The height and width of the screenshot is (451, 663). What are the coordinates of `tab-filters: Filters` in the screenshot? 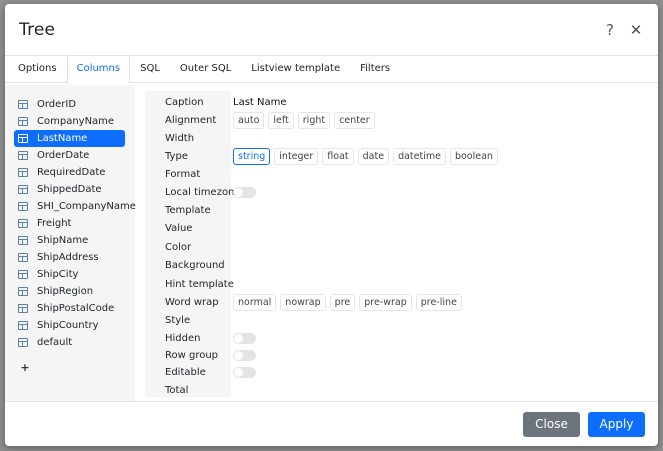 It's located at (375, 68).